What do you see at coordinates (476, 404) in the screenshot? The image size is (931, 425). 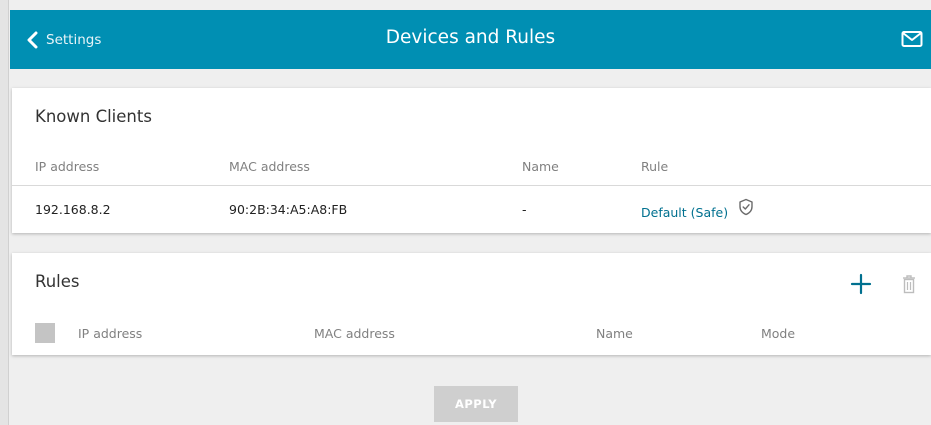 I see `apply-button: APPLY` at bounding box center [476, 404].